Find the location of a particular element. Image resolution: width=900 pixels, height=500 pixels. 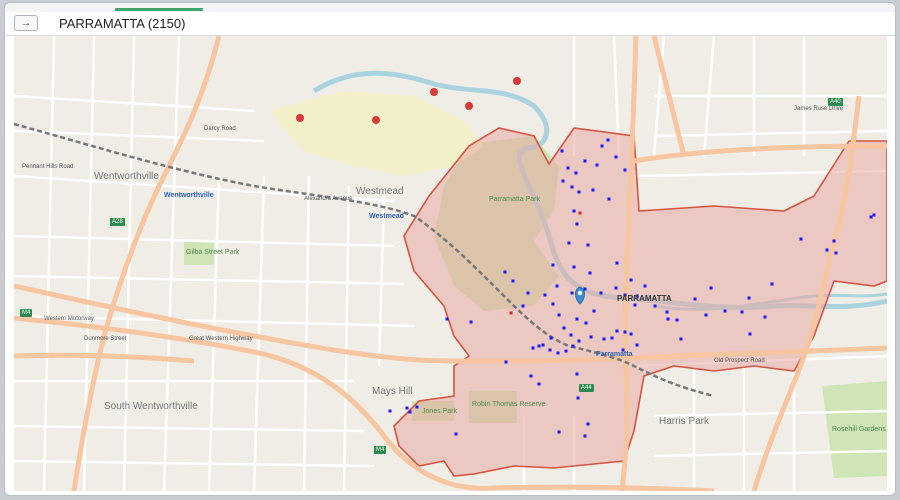

expand-button: → is located at coordinates (26, 23).